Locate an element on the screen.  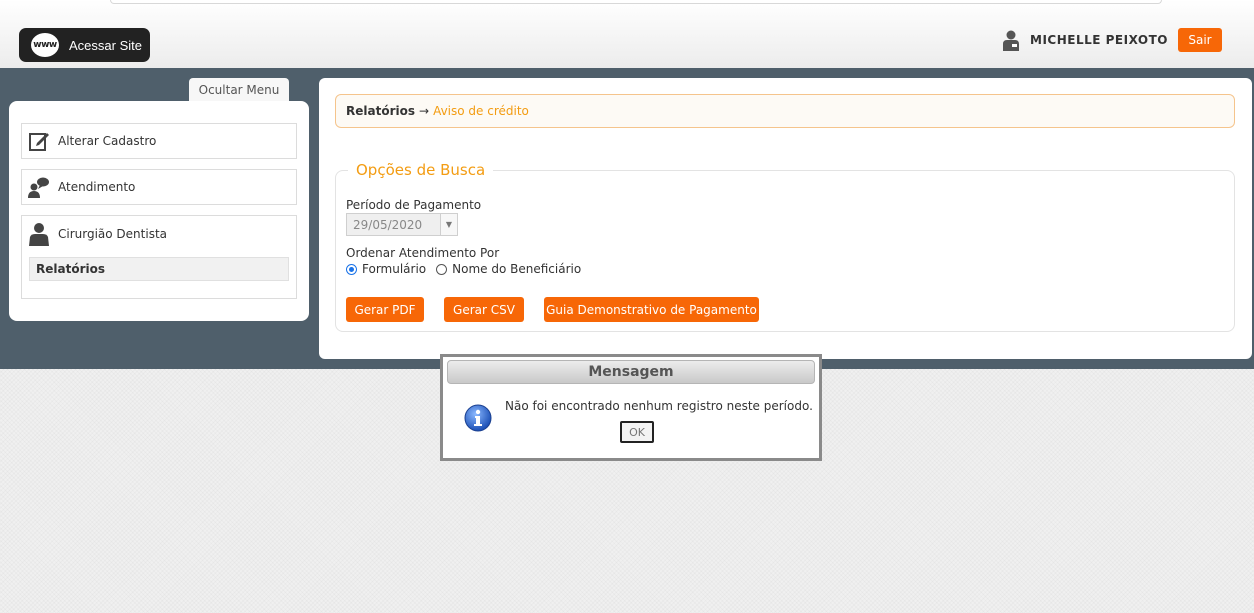
logout-button: Sair is located at coordinates (1200, 40).